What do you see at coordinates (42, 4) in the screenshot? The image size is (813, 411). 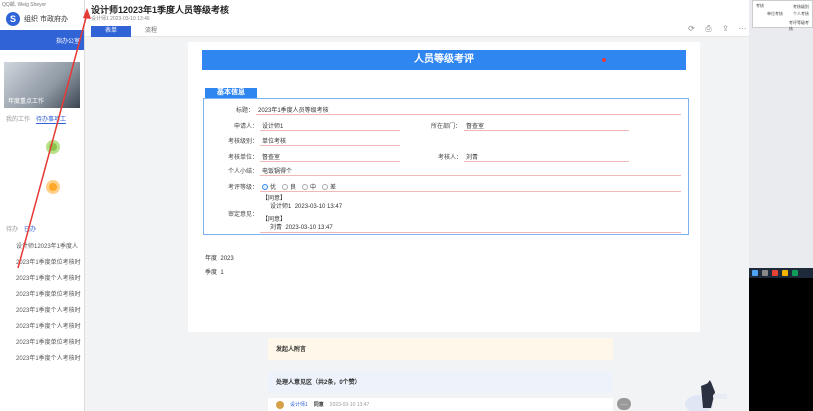 I see `browser-bookmarks: QQ邮, Weig Sheyor` at bounding box center [42, 4].